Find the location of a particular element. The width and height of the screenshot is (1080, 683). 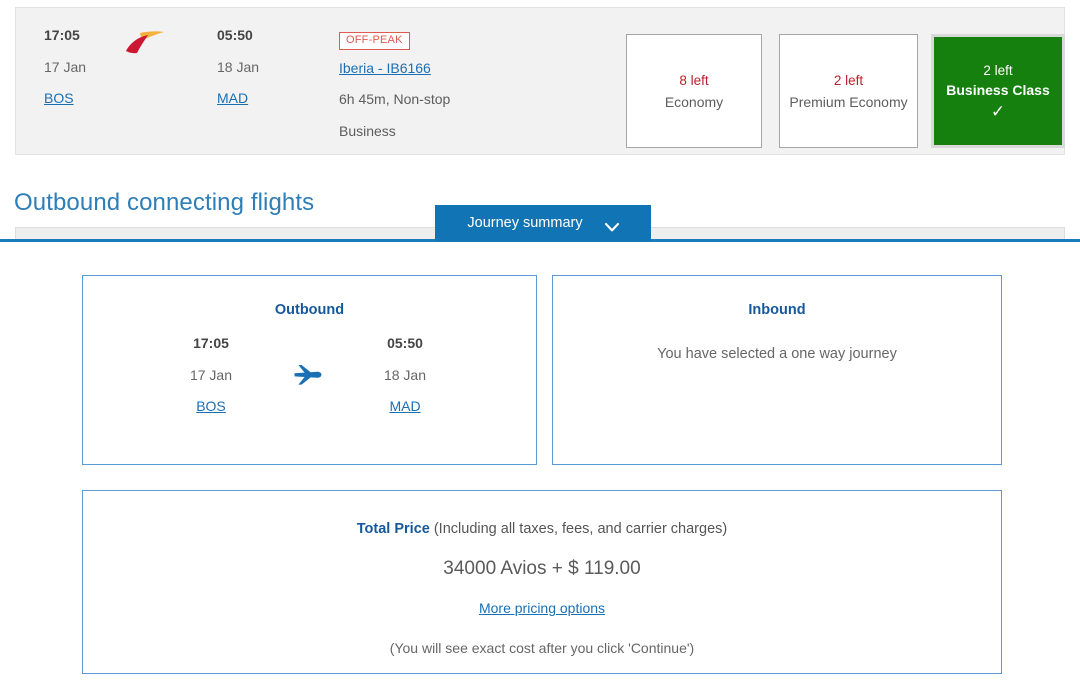

inbound-message: You have selected a one way journey is located at coordinates (777, 354).